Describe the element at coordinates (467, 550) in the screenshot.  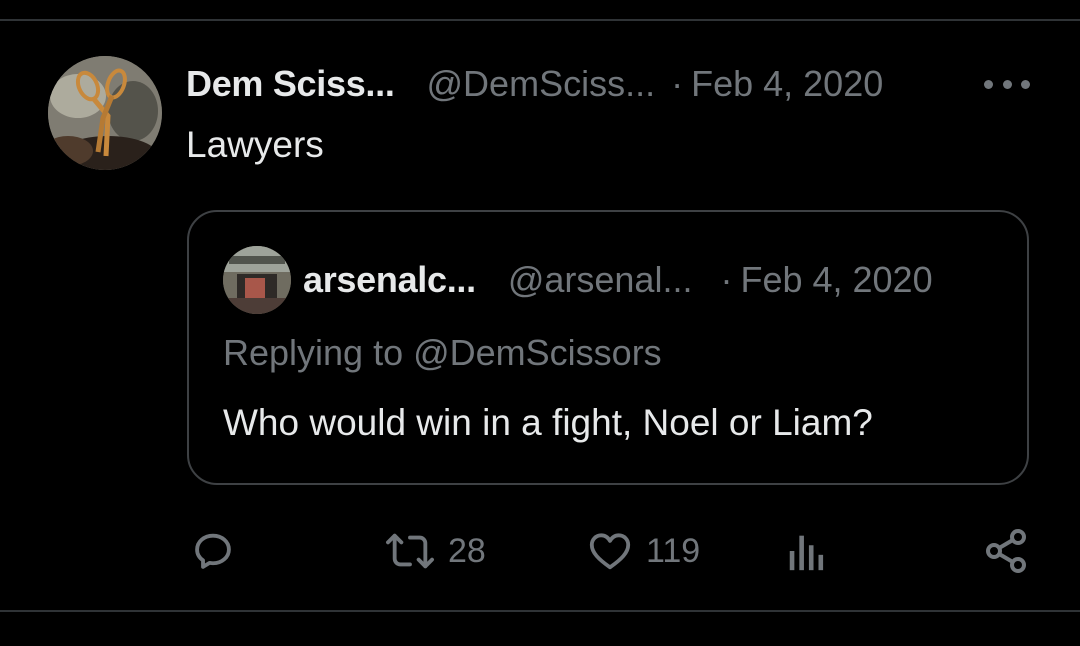
I see `retweet-count: 28` at that location.